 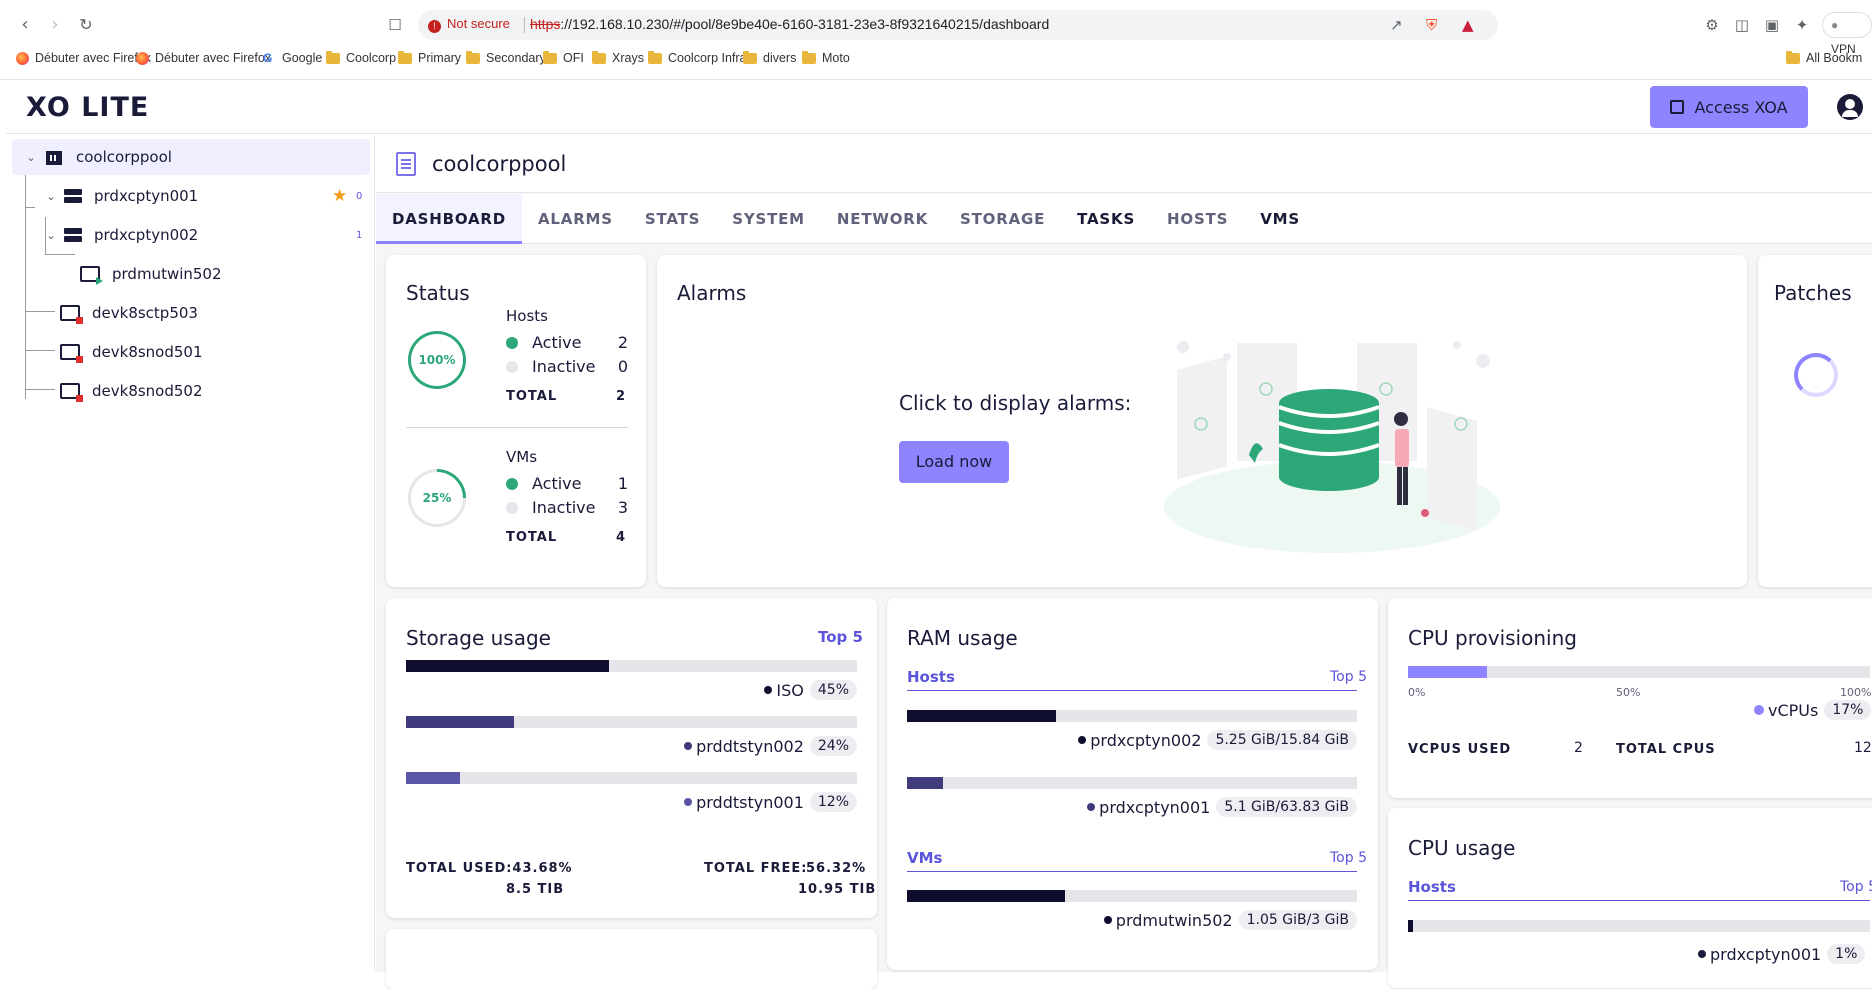 What do you see at coordinates (22, 58) in the screenshot?
I see `firefox-icon` at bounding box center [22, 58].